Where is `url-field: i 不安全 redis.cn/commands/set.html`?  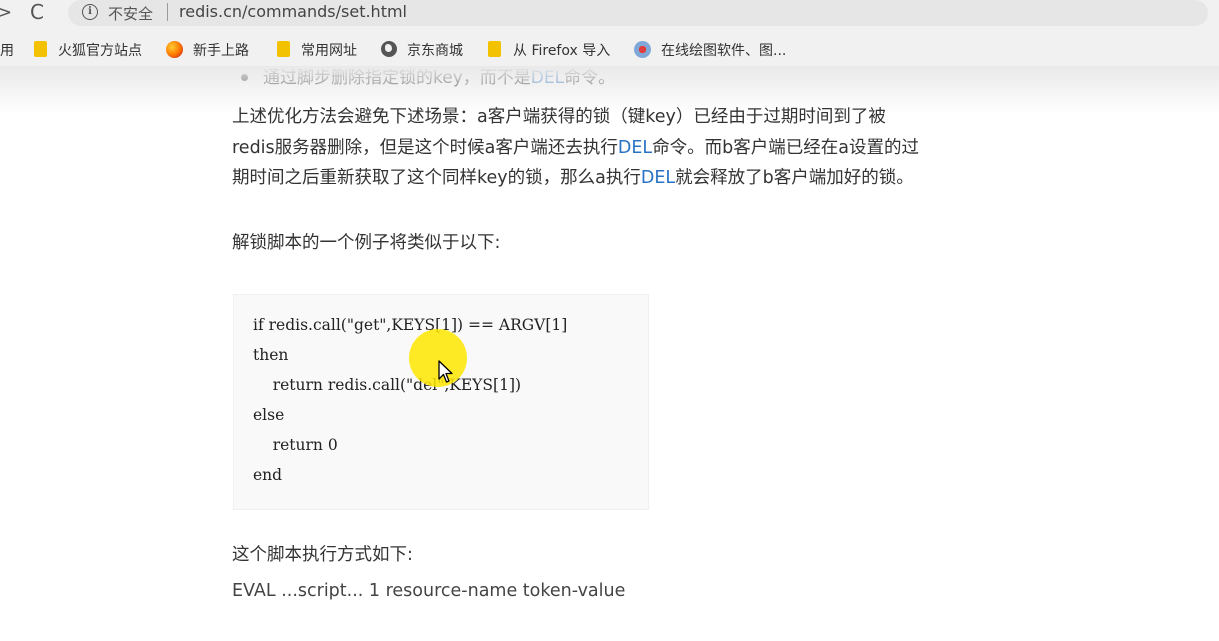
url-field: i 不安全 redis.cn/commands/set.html is located at coordinates (638, 13).